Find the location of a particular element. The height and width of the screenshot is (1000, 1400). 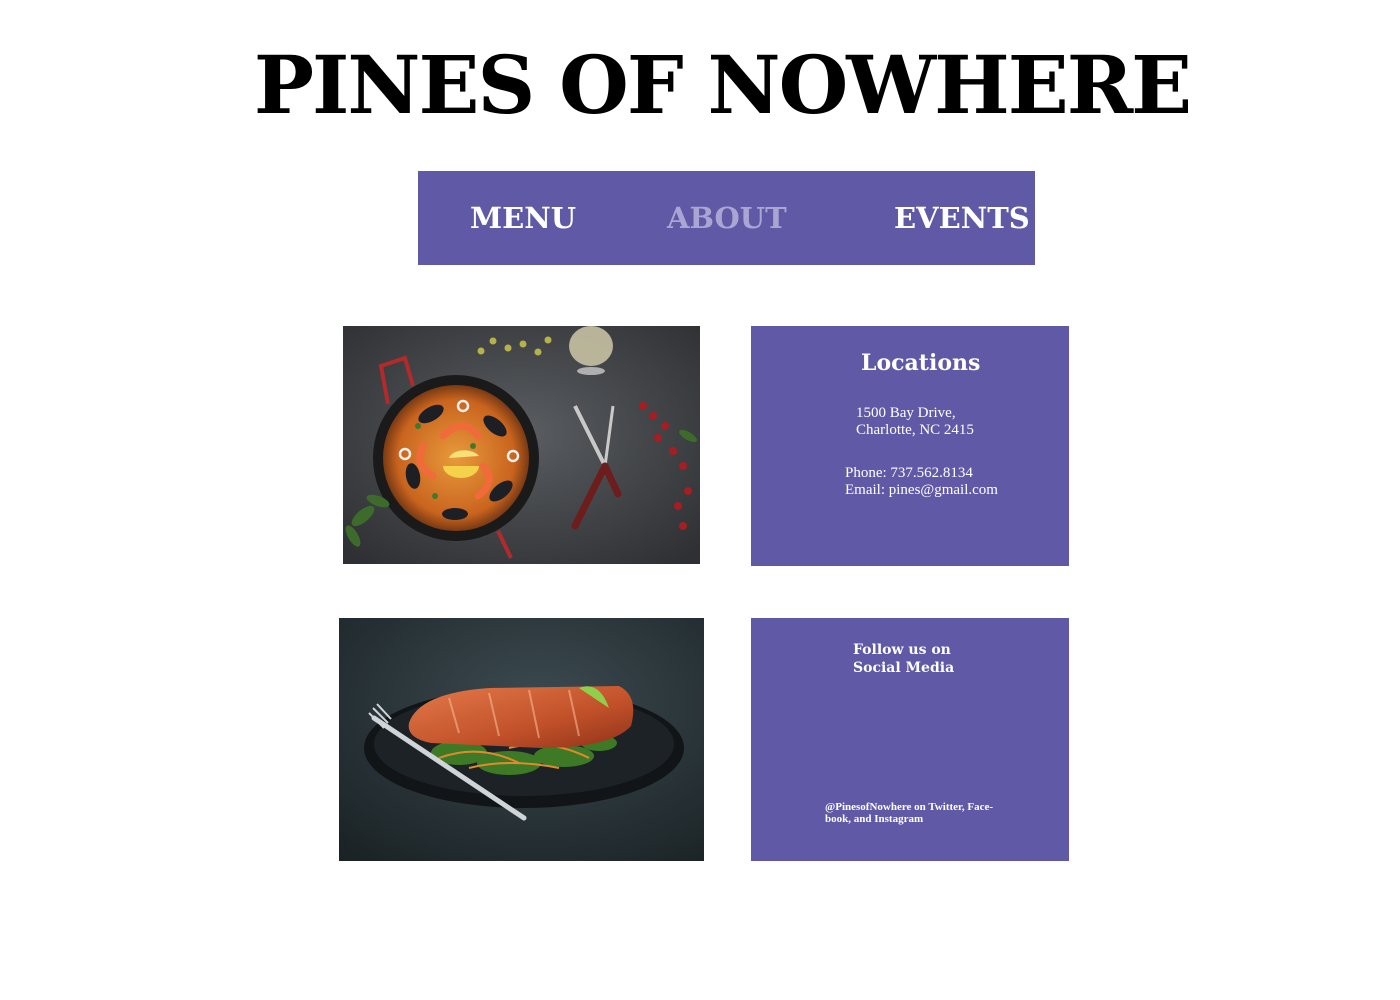

phone-text: Phone: 737.562.8134 is located at coordinates (909, 473).